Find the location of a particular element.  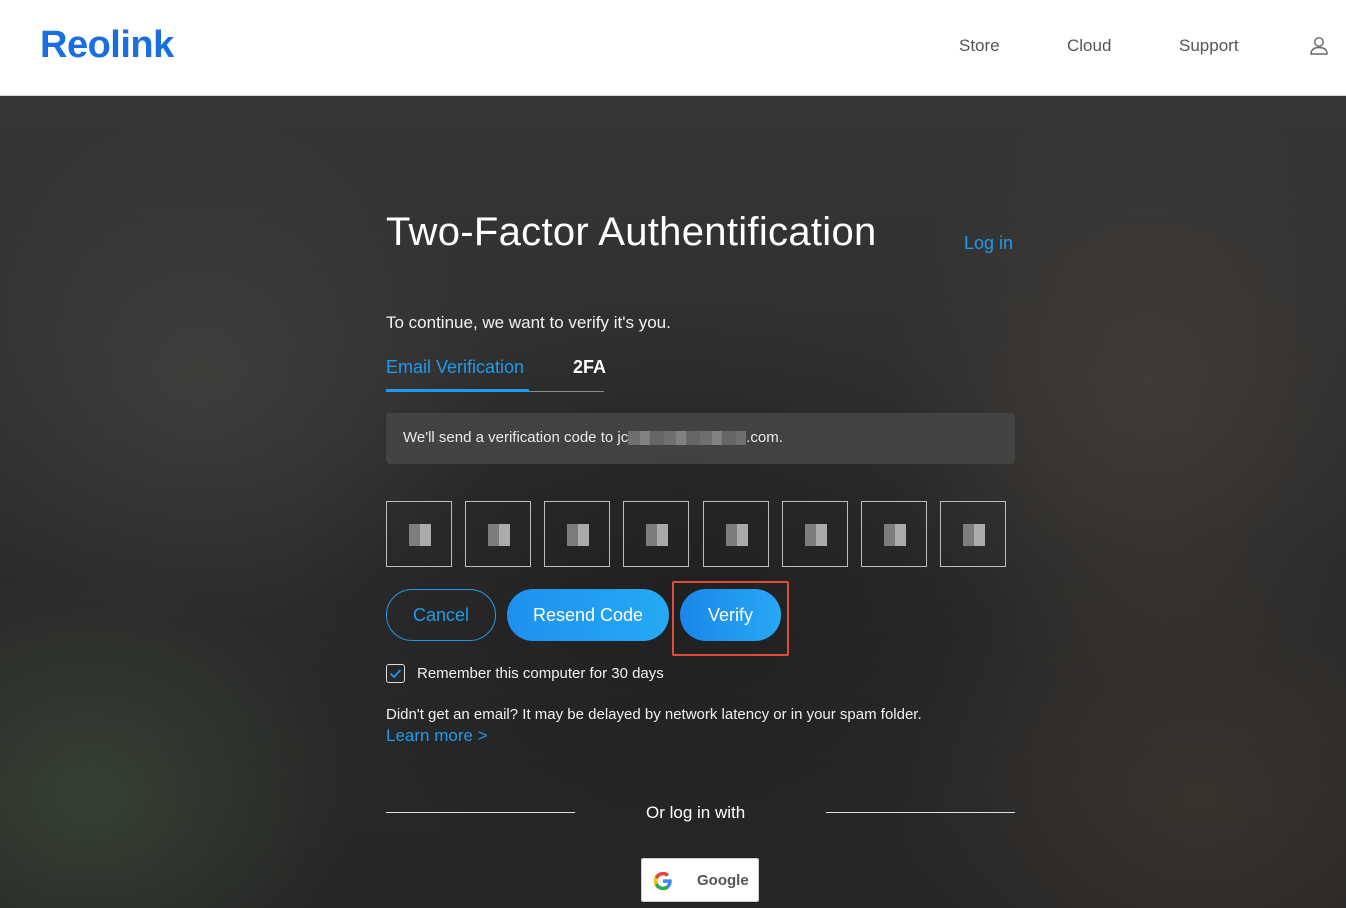

login-link: Log in is located at coordinates (988, 243).